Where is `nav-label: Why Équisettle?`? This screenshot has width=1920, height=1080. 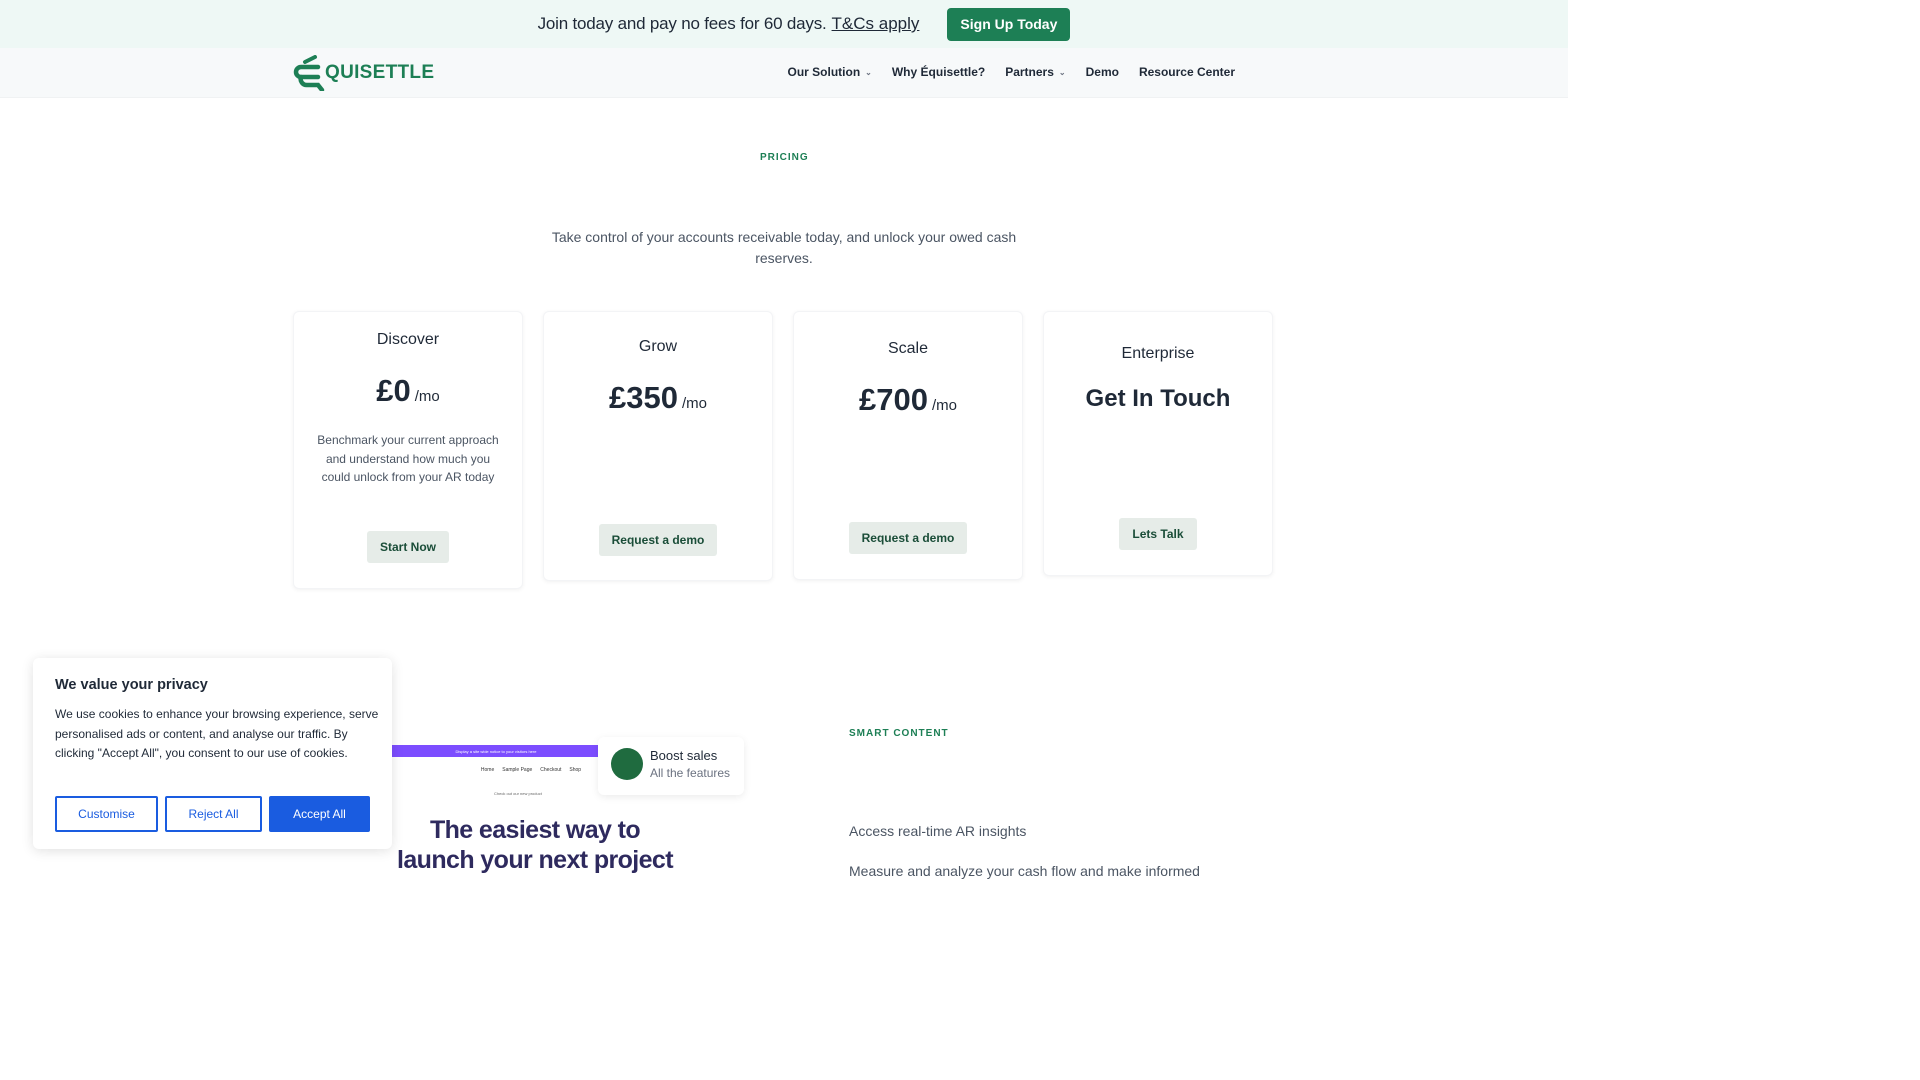 nav-label: Why Équisettle? is located at coordinates (938, 72).